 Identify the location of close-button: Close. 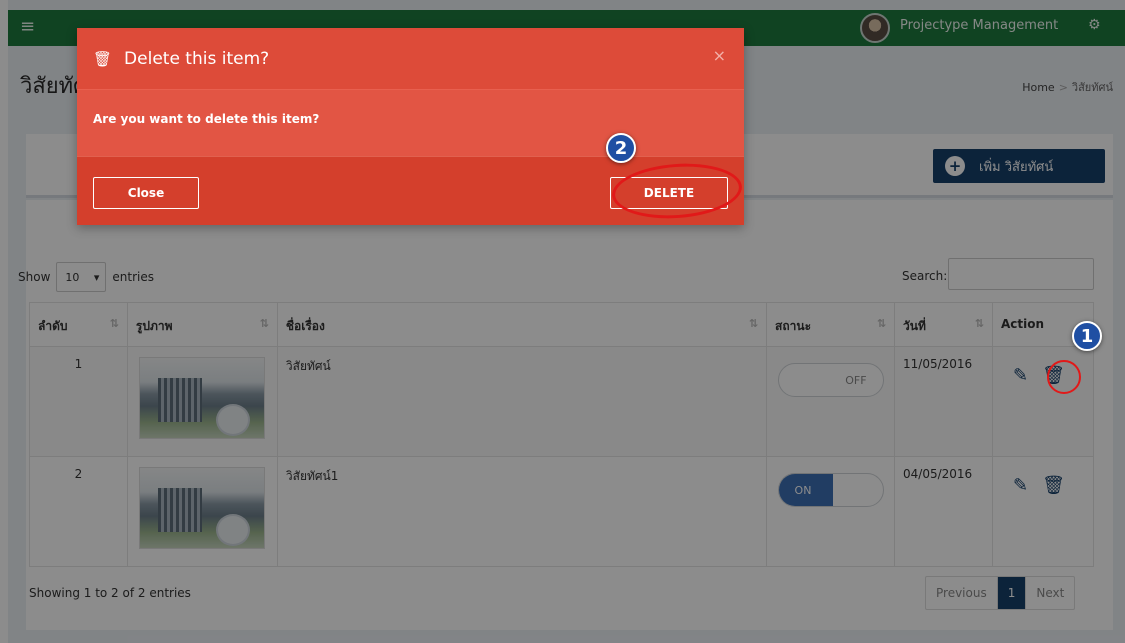
(146, 193).